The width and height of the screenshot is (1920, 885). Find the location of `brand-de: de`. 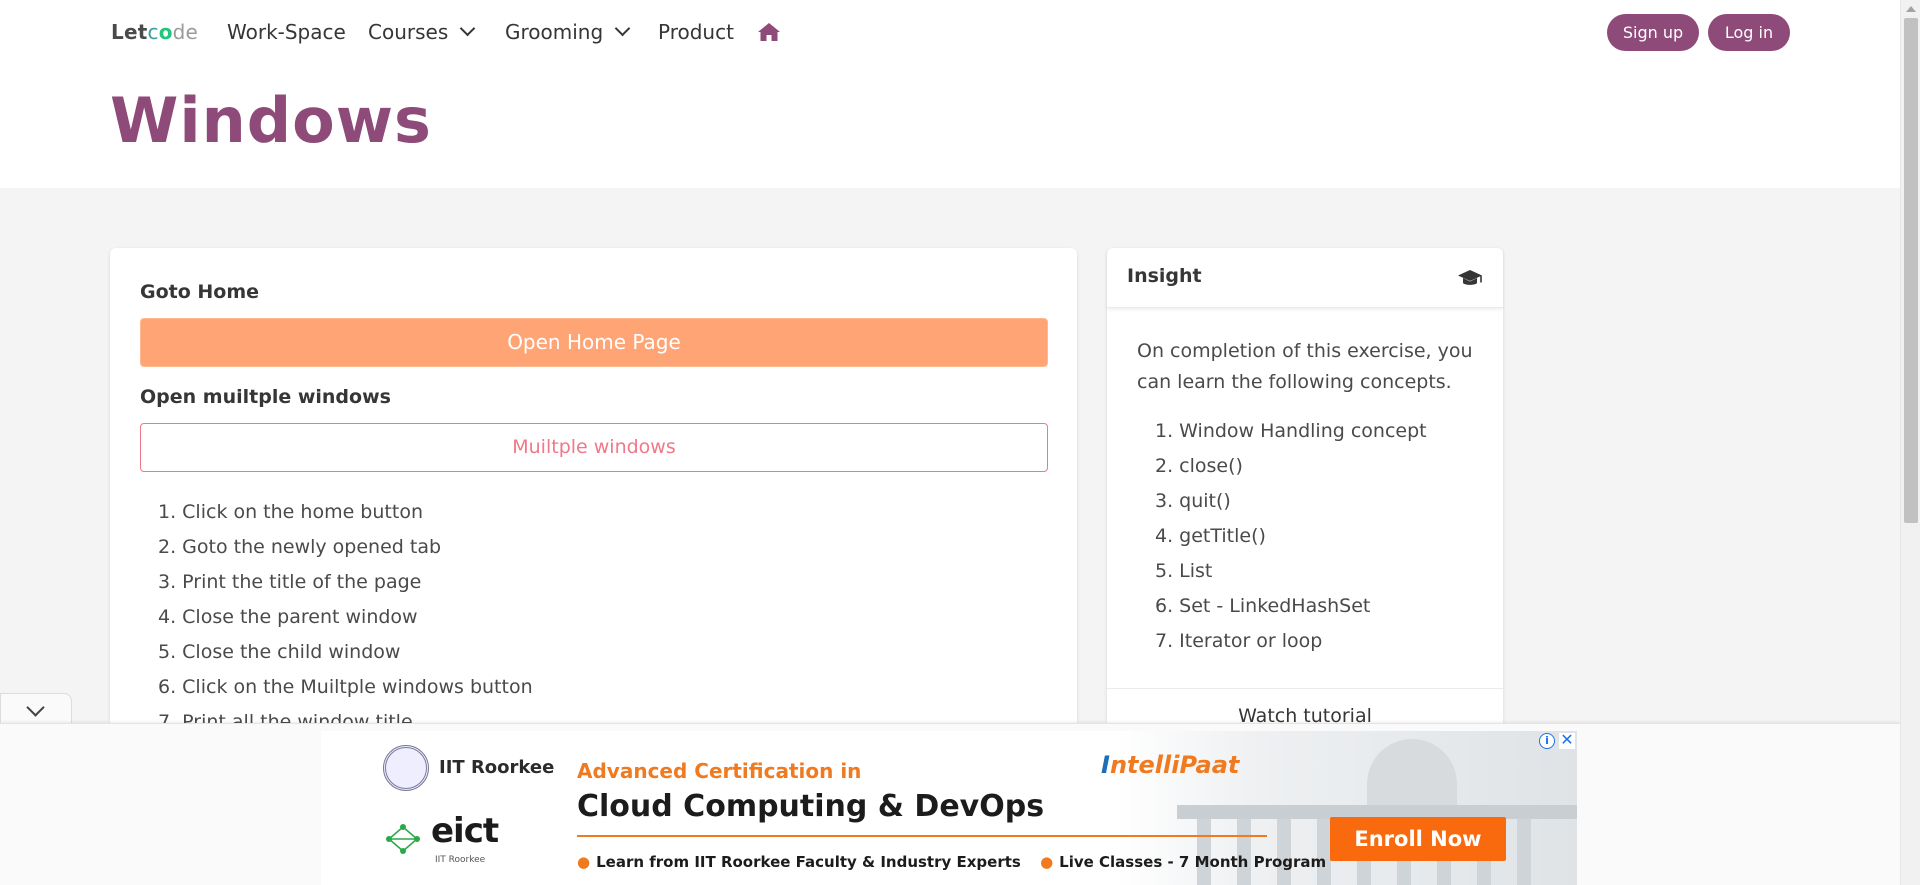

brand-de: de is located at coordinates (185, 32).